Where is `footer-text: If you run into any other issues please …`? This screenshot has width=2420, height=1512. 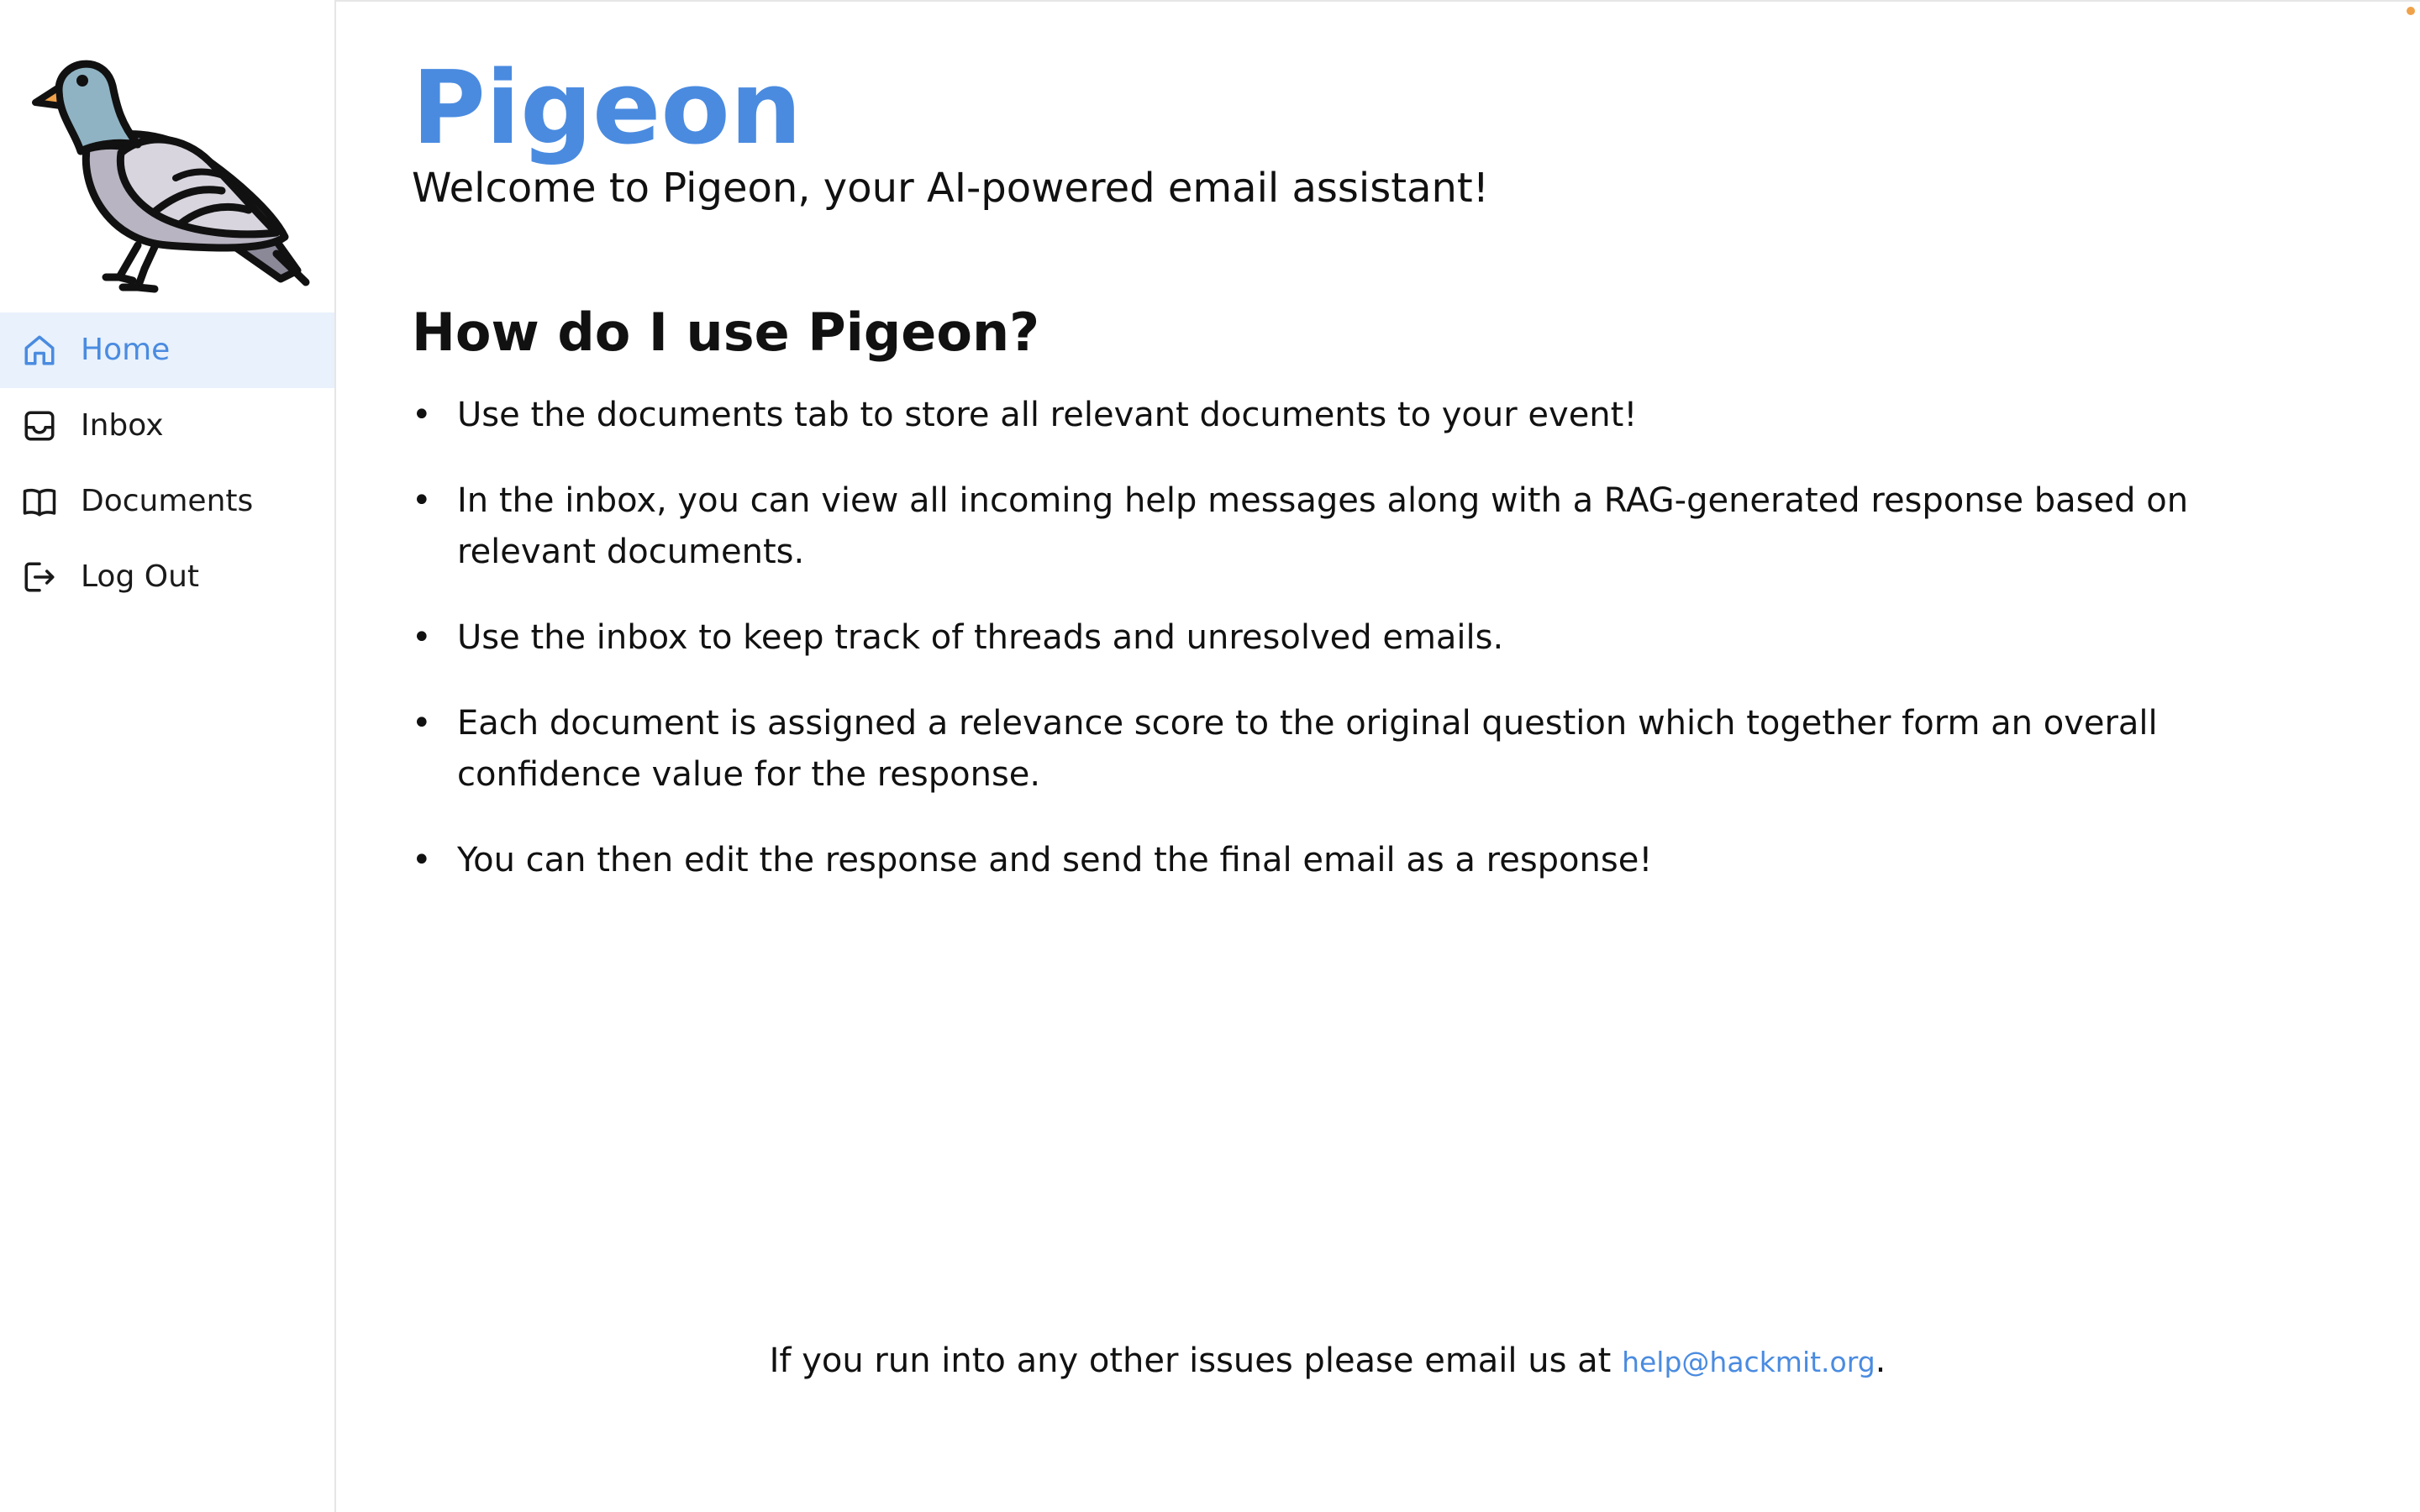
footer-text: If you run into any other issues please … is located at coordinates (1196, 1360).